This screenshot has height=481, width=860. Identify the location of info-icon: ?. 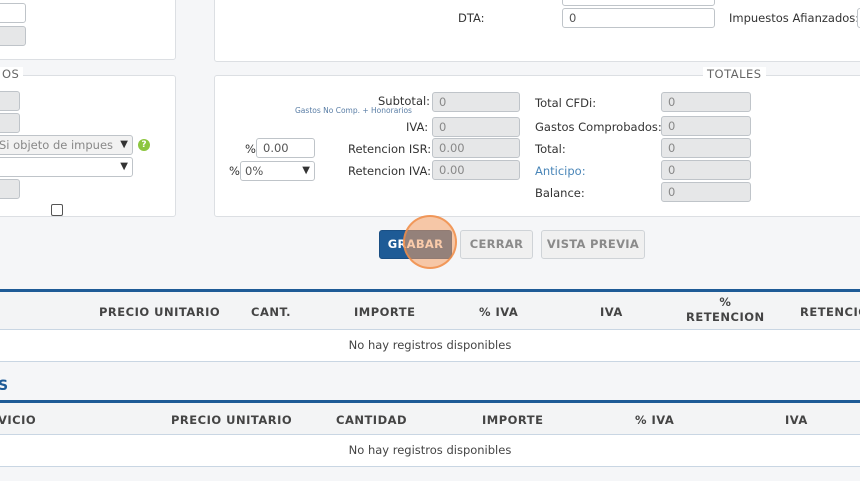
(144, 145).